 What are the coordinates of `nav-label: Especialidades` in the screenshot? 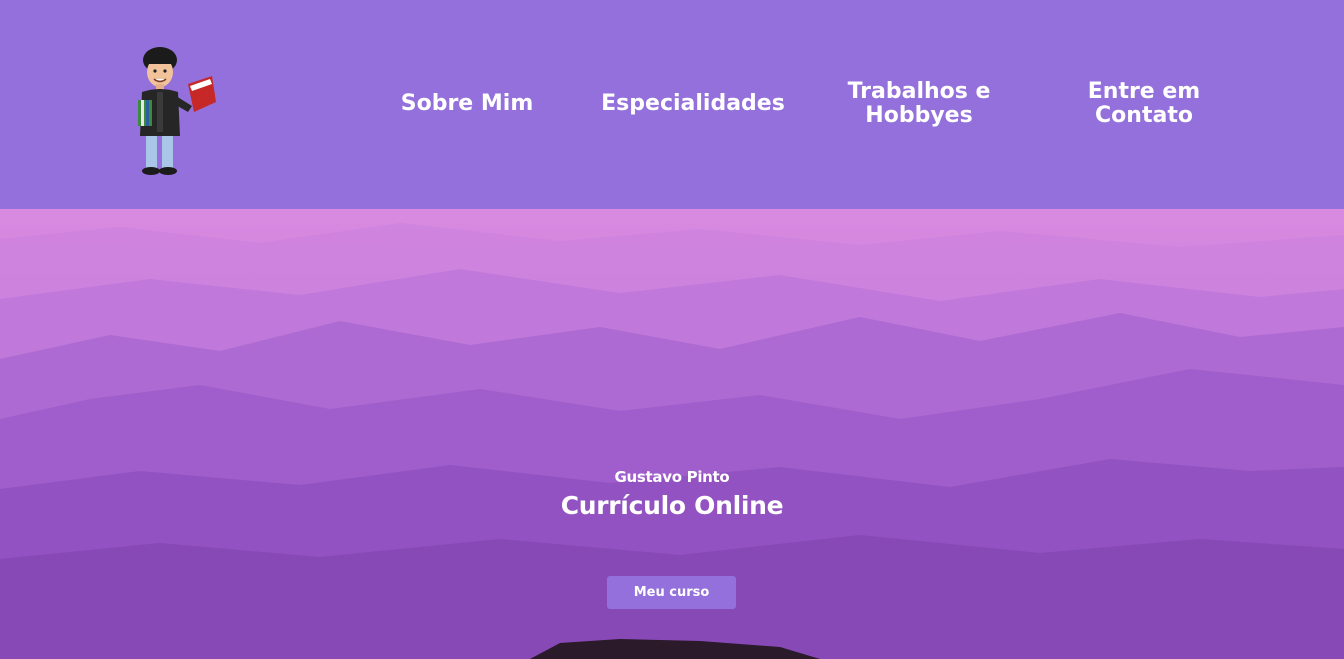 It's located at (693, 103).